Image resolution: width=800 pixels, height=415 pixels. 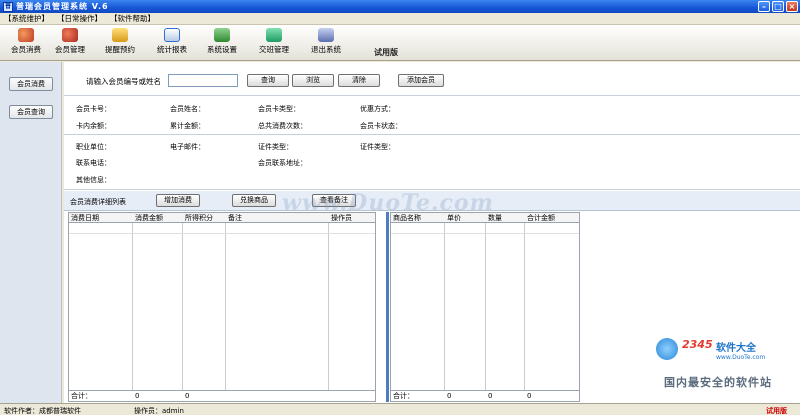 What do you see at coordinates (132, 18) in the screenshot?
I see `menu-software-help: 【软件帮助】` at bounding box center [132, 18].